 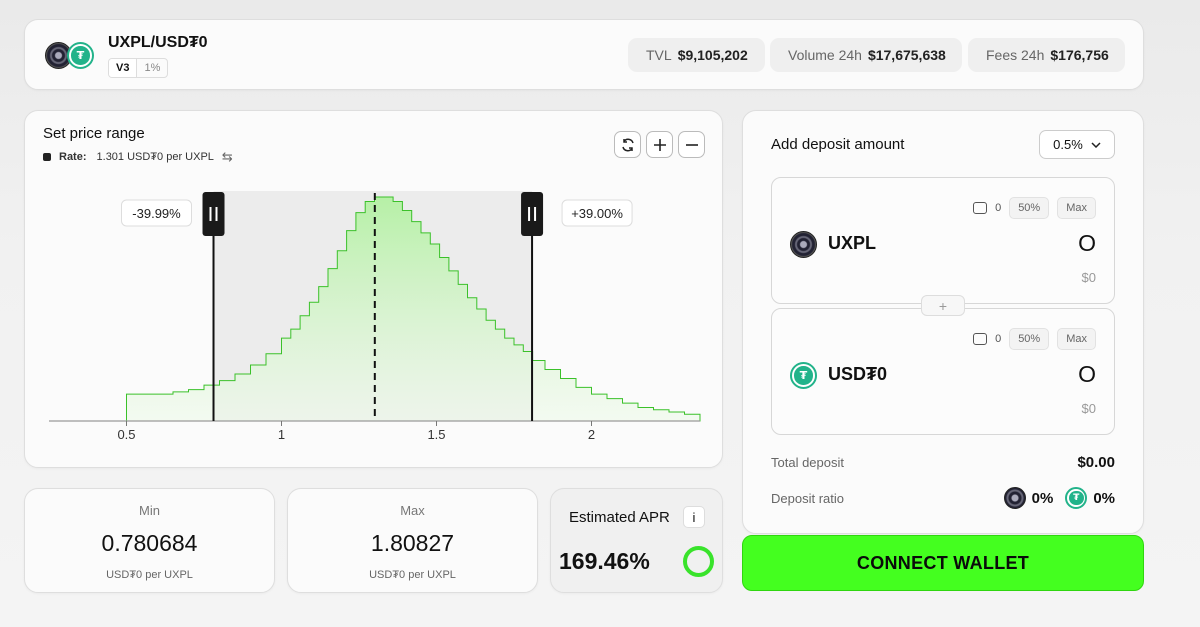 I want to click on pair-icons: ₮, so click(x=73, y=56).